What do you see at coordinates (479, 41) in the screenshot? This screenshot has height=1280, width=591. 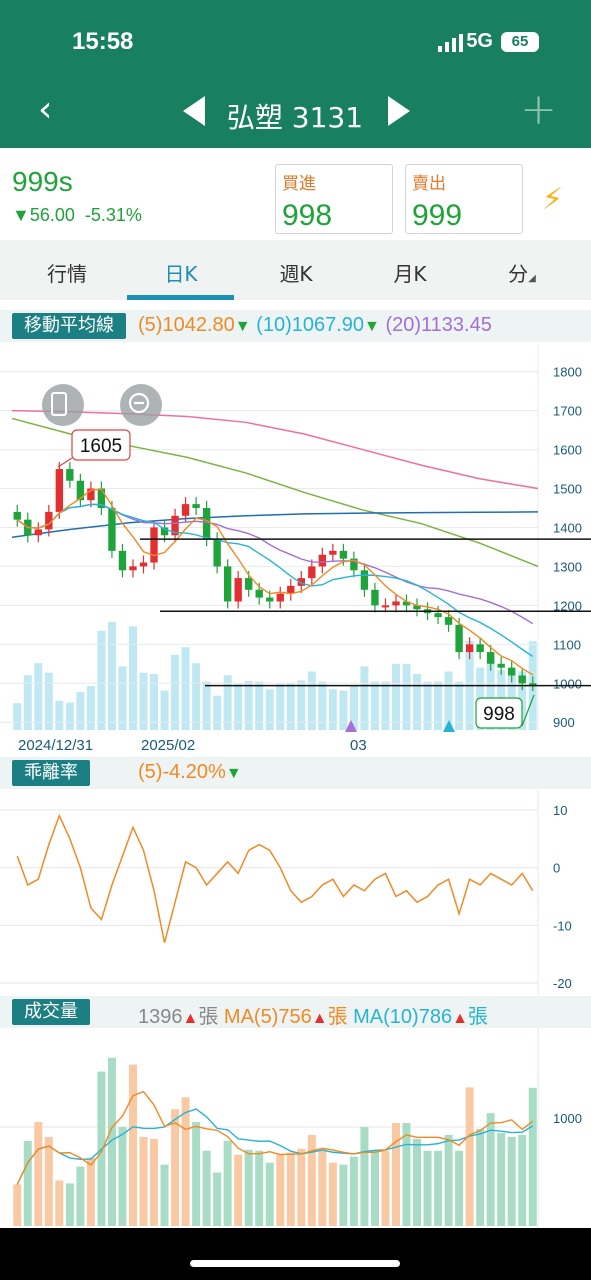 I see `network-type: 5G` at bounding box center [479, 41].